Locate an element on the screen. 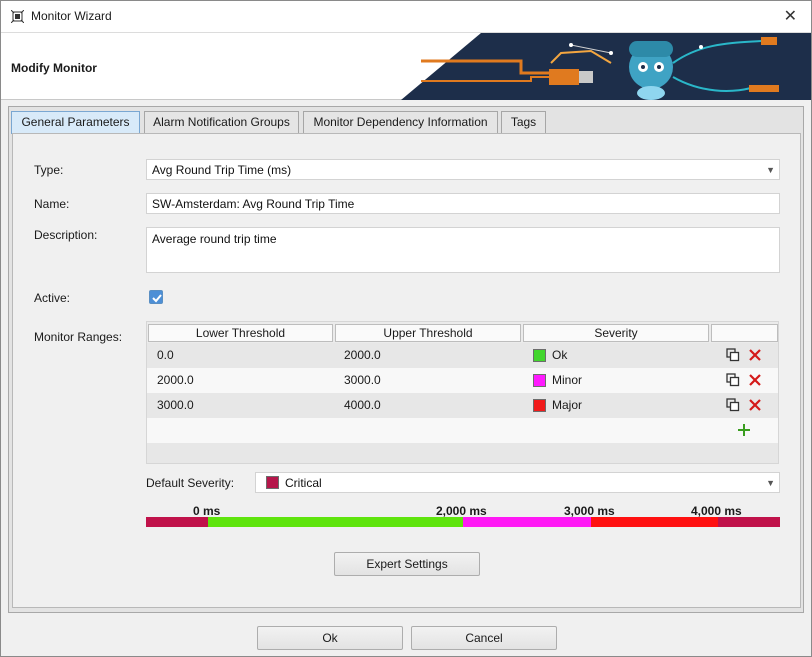  column-header-upper-threshold: Upper Threshold is located at coordinates (428, 333).